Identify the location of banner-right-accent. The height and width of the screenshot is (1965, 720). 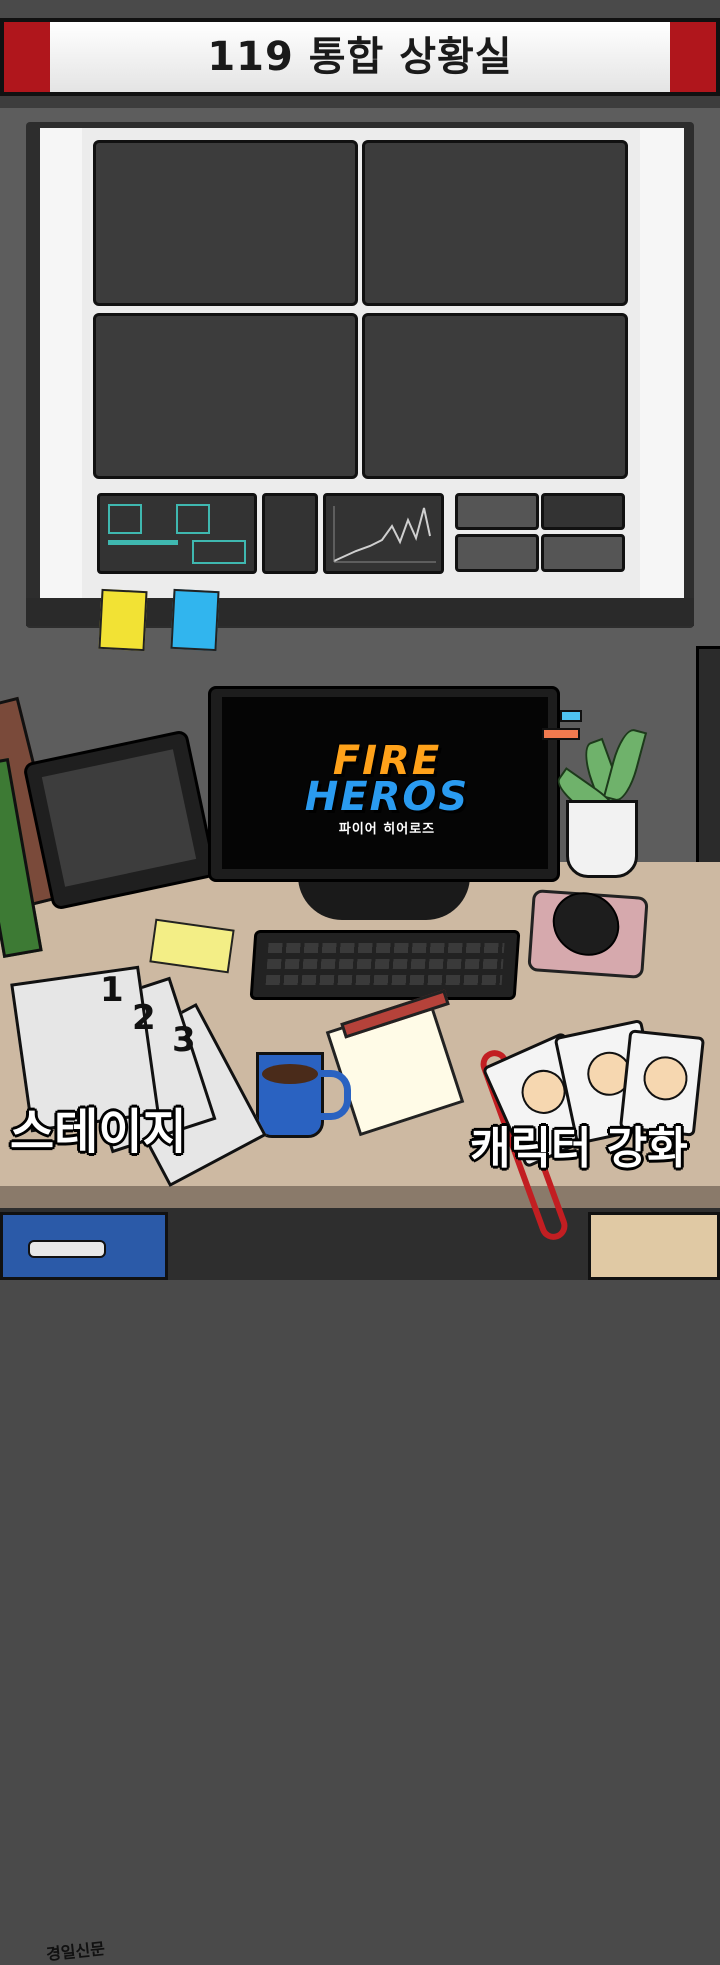
(693, 57).